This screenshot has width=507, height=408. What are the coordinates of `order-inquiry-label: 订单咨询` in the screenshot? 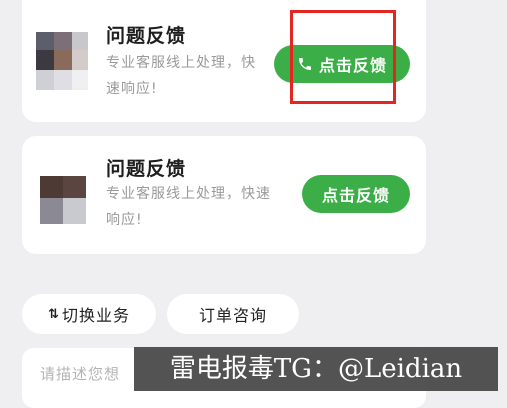 It's located at (232, 315).